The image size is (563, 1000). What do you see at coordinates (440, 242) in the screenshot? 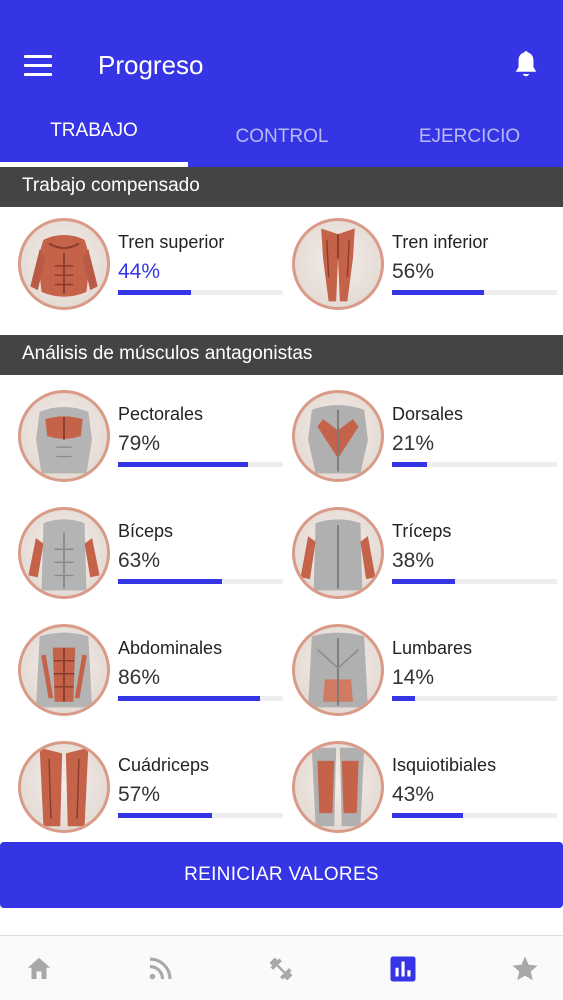
I see `stat-label: Tren inferior` at bounding box center [440, 242].